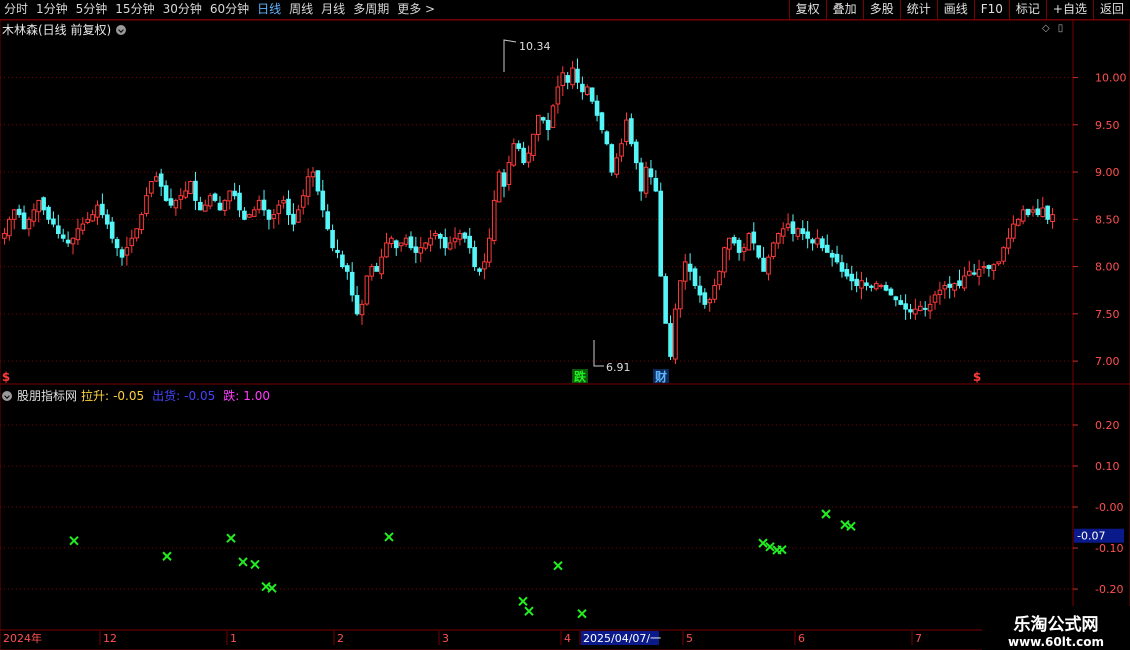 The width and height of the screenshot is (1130, 650). What do you see at coordinates (801, 638) in the screenshot?
I see `date-label: 6` at bounding box center [801, 638].